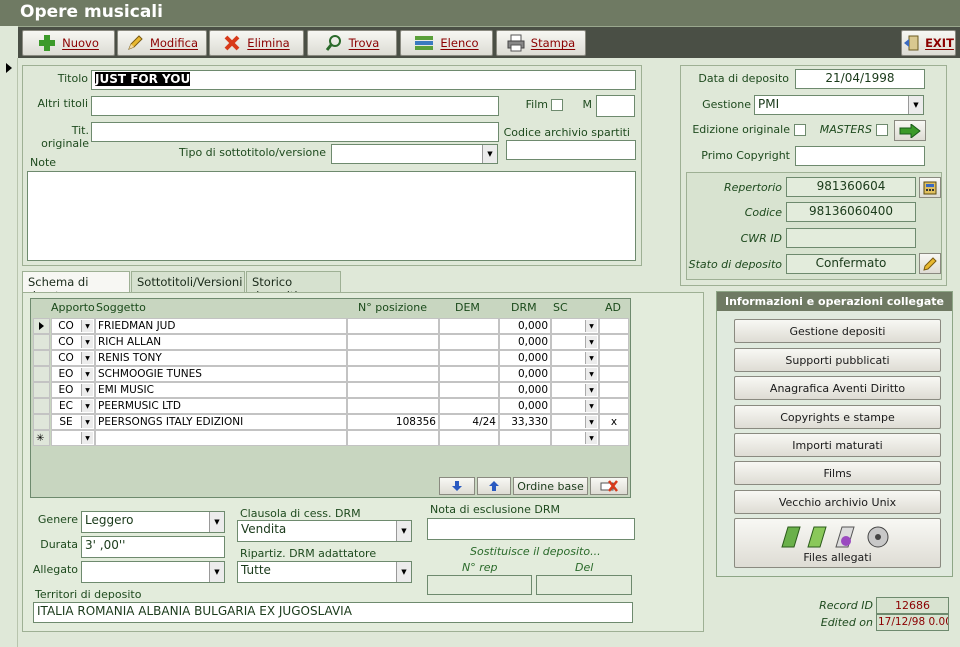  What do you see at coordinates (525, 438) in the screenshot?
I see `cell-drm` at bounding box center [525, 438].